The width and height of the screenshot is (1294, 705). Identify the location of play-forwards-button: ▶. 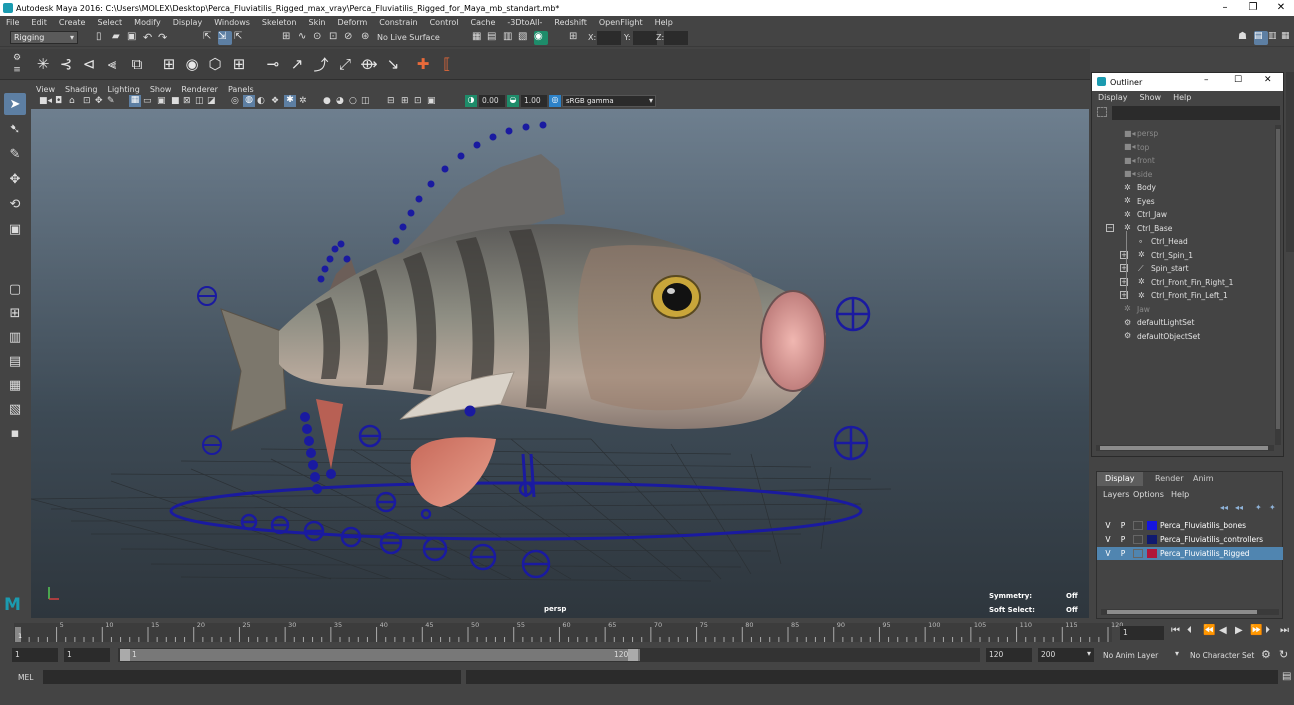
(1239, 630).